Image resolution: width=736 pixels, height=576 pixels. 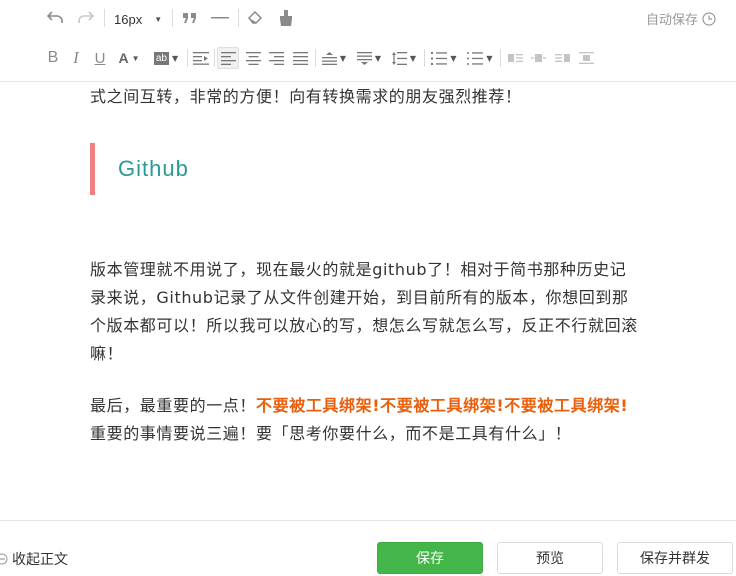 I want to click on toolbar-row-2: B I U A ▼ ab ▼ ▼ ▼ ▼ ▼ ▼, so click(x=368, y=58).